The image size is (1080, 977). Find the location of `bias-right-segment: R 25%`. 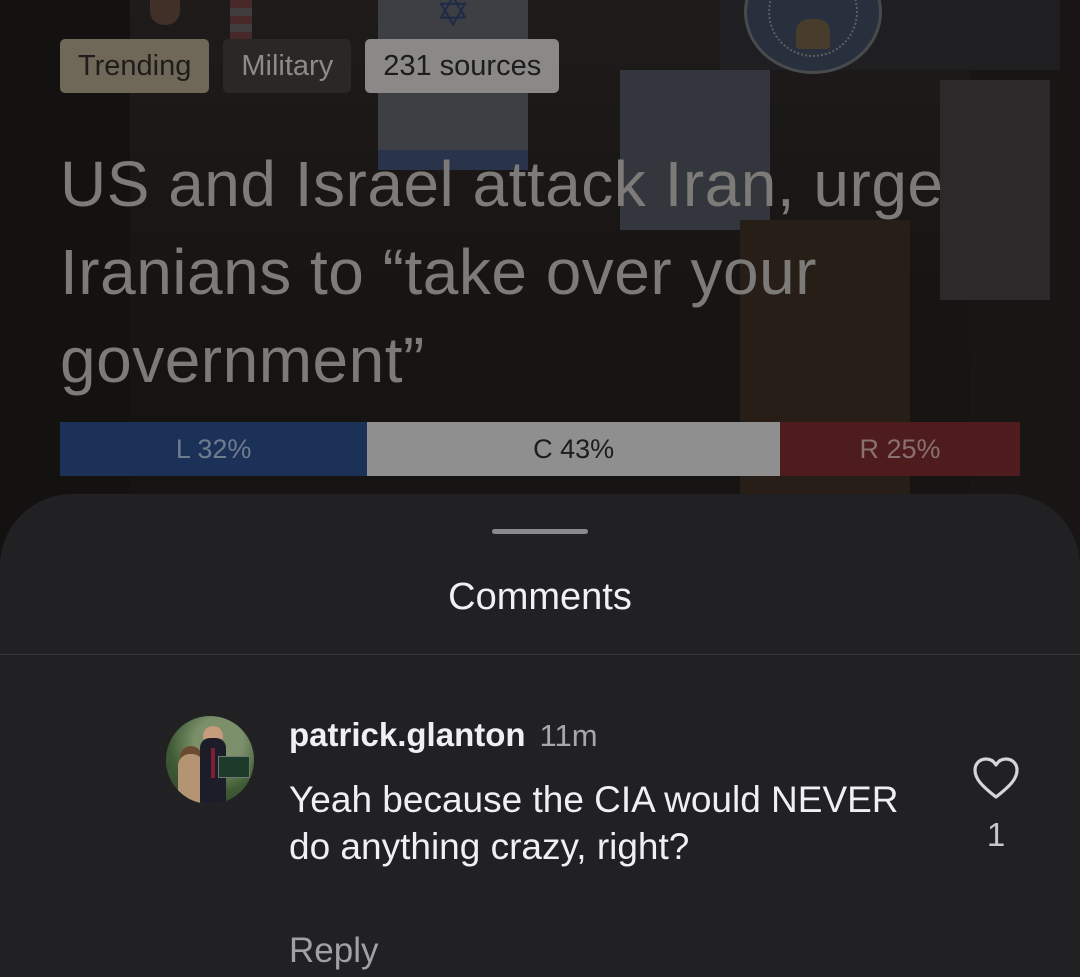

bias-right-segment: R 25% is located at coordinates (899, 449).